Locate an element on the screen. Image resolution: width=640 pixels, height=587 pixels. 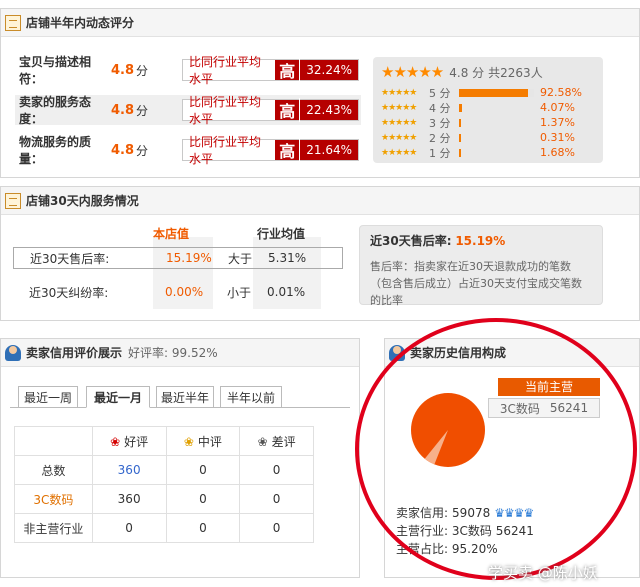
rating-row-logistics: 物流服务的质量： 4.8 分 比同行业平均水平 高 21.64% is located at coordinates (189, 150).